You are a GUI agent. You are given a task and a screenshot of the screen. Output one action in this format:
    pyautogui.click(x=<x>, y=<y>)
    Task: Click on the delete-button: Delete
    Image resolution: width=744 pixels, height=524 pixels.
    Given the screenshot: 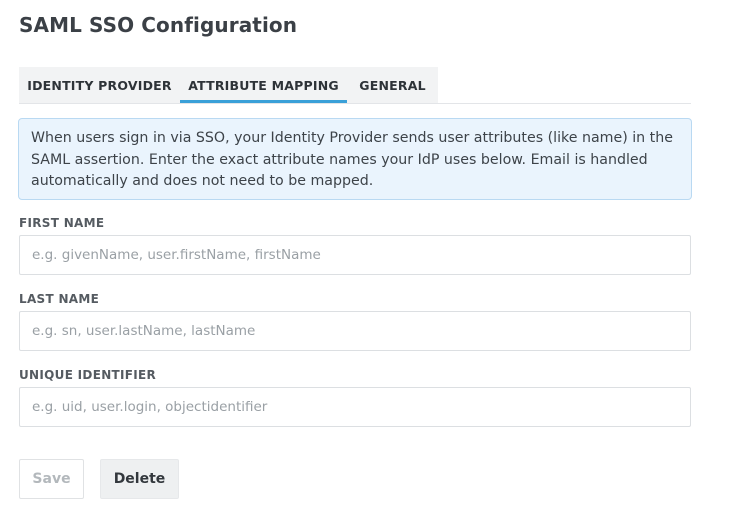 What is the action you would take?
    pyautogui.click(x=139, y=479)
    